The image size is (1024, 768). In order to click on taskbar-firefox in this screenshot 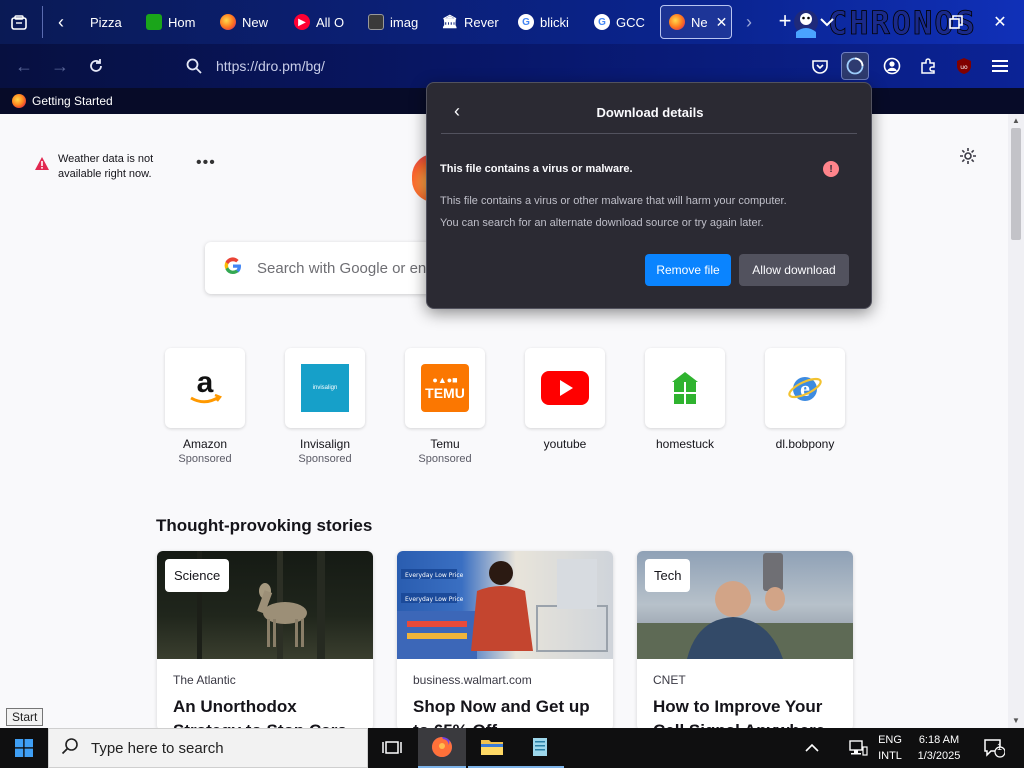, I will do `click(442, 748)`.